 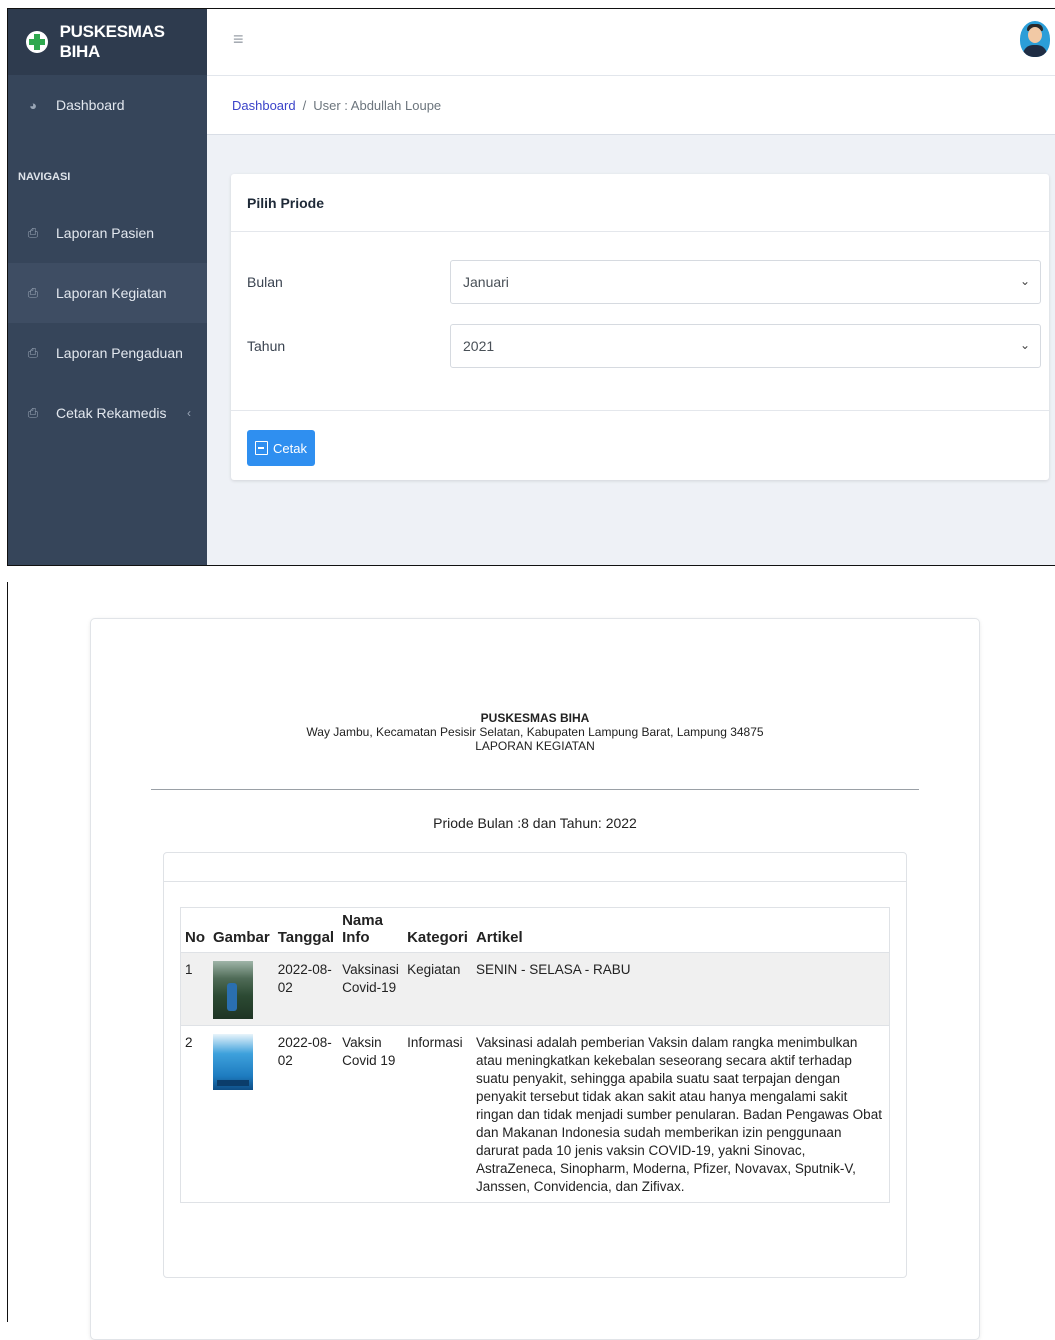 What do you see at coordinates (189, 413) in the screenshot?
I see `chevron-left-icon: ‹` at bounding box center [189, 413].